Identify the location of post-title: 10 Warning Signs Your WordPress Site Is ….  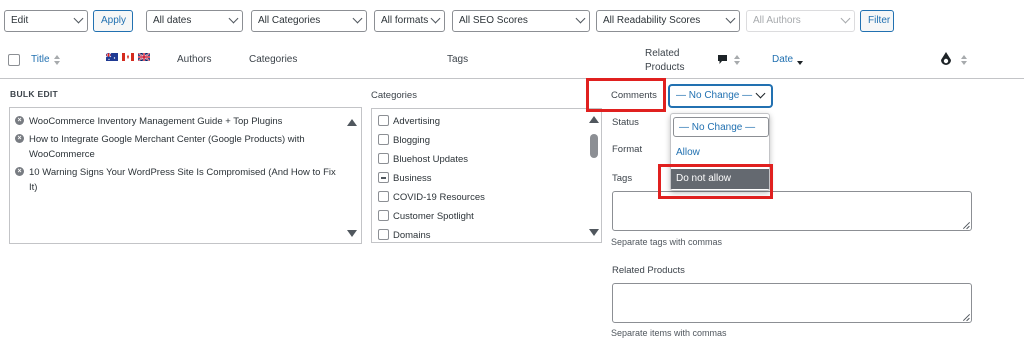
(182, 180).